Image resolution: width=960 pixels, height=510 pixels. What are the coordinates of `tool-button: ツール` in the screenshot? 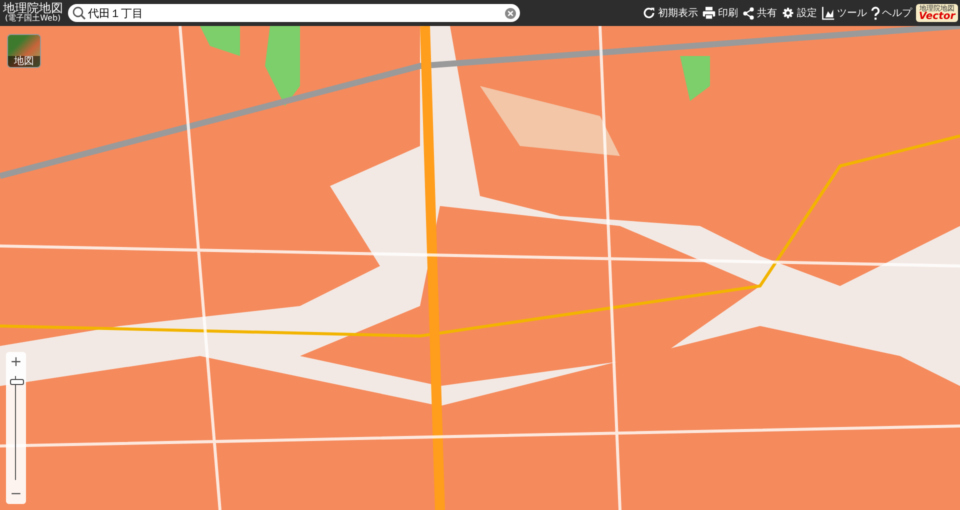 It's located at (844, 13).